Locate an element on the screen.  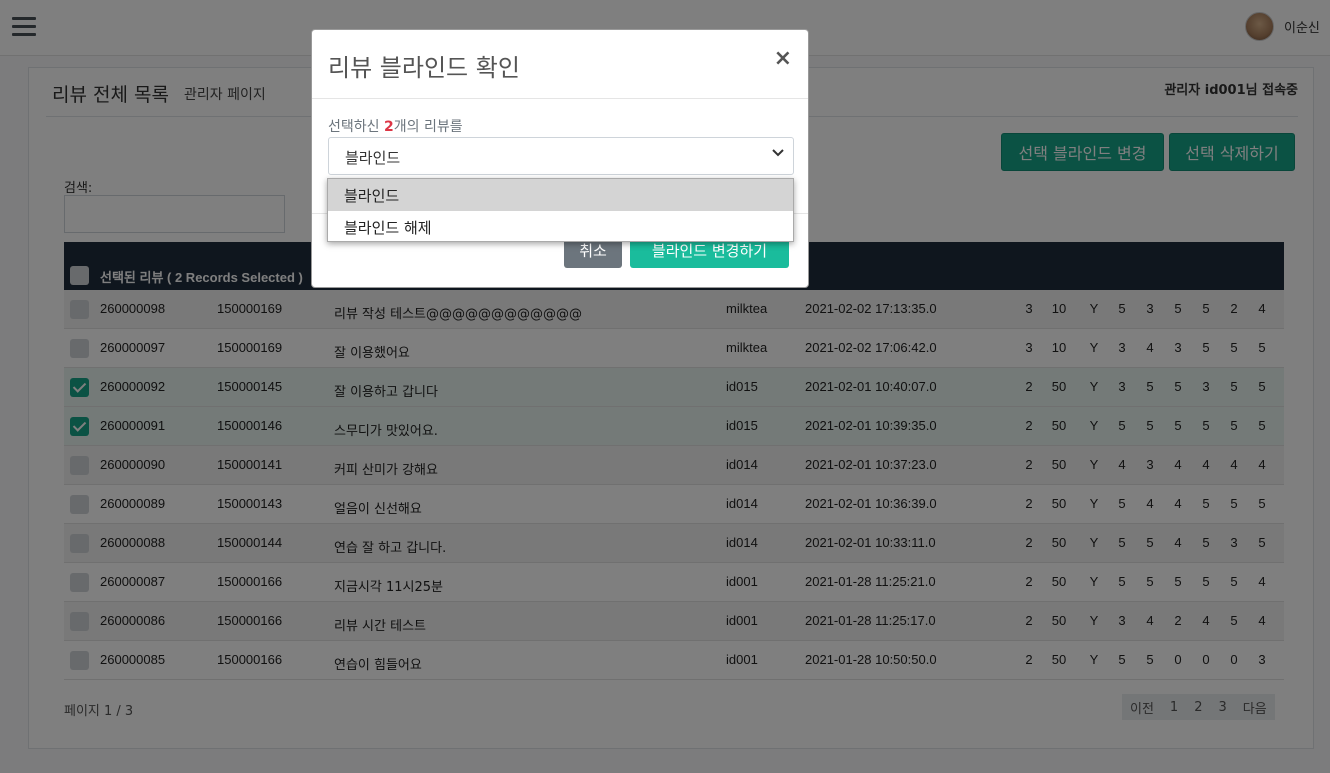
select-value: 블라인드 is located at coordinates (373, 158).